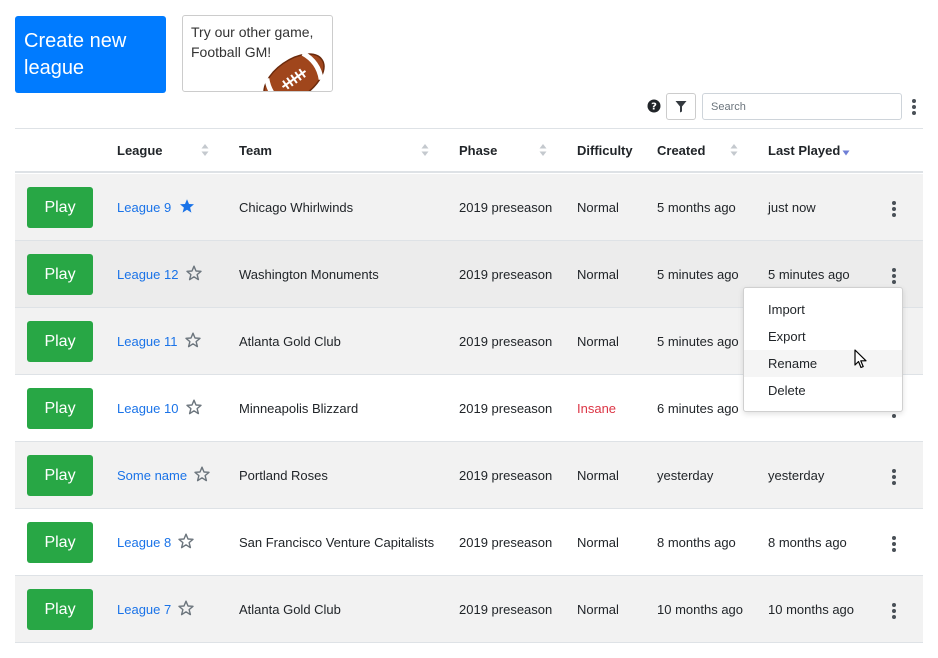 This screenshot has width=938, height=658. I want to click on team-name: San Francisco Venture Capitalists, so click(337, 542).